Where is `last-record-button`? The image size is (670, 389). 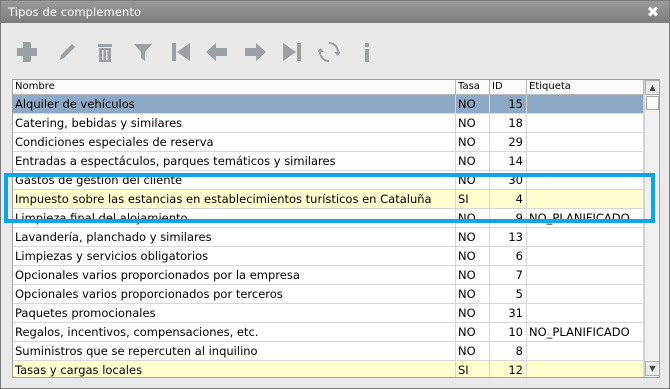 last-record-button is located at coordinates (292, 52).